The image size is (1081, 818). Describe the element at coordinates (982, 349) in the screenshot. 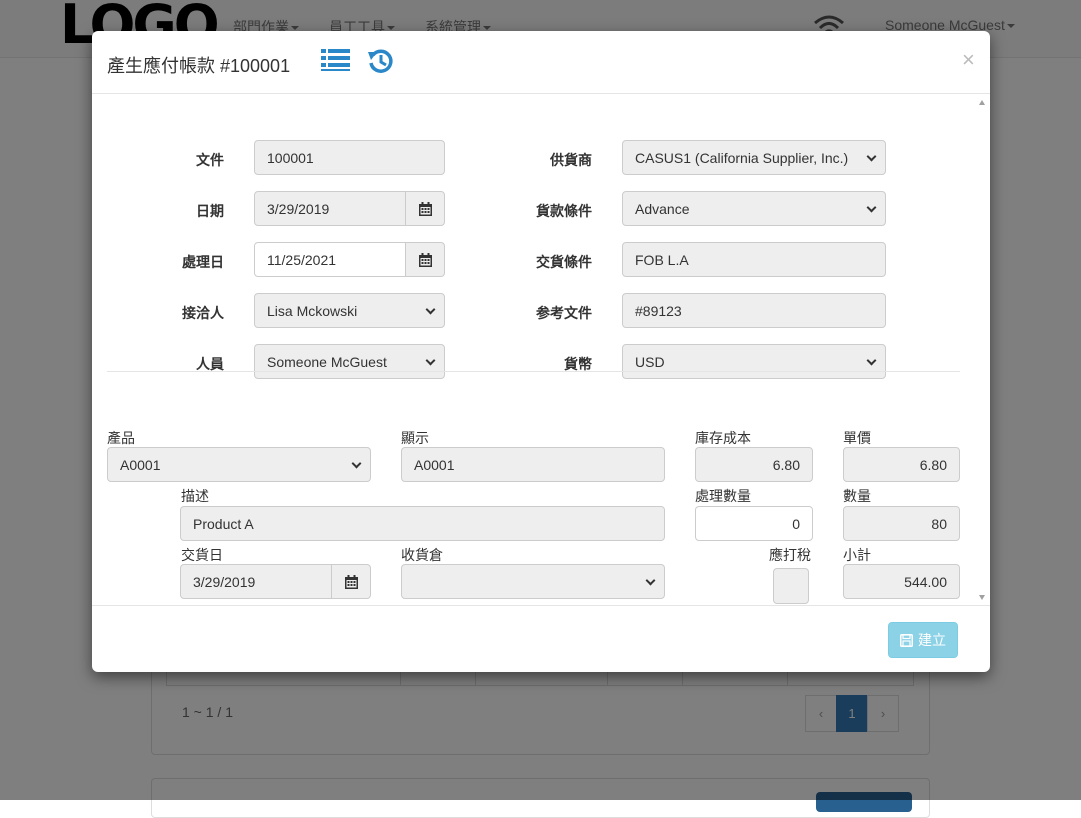

I see `modal-scrollbar` at that location.